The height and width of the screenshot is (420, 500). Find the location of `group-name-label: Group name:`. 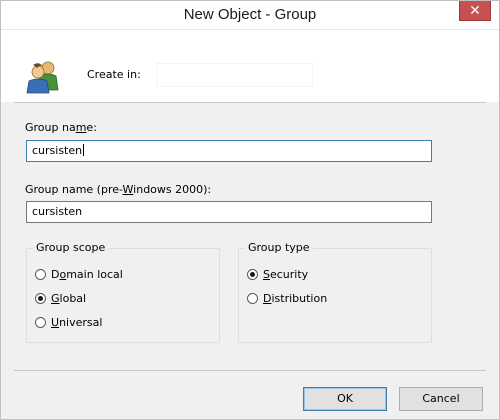

group-name-label: Group name: is located at coordinates (61, 127).